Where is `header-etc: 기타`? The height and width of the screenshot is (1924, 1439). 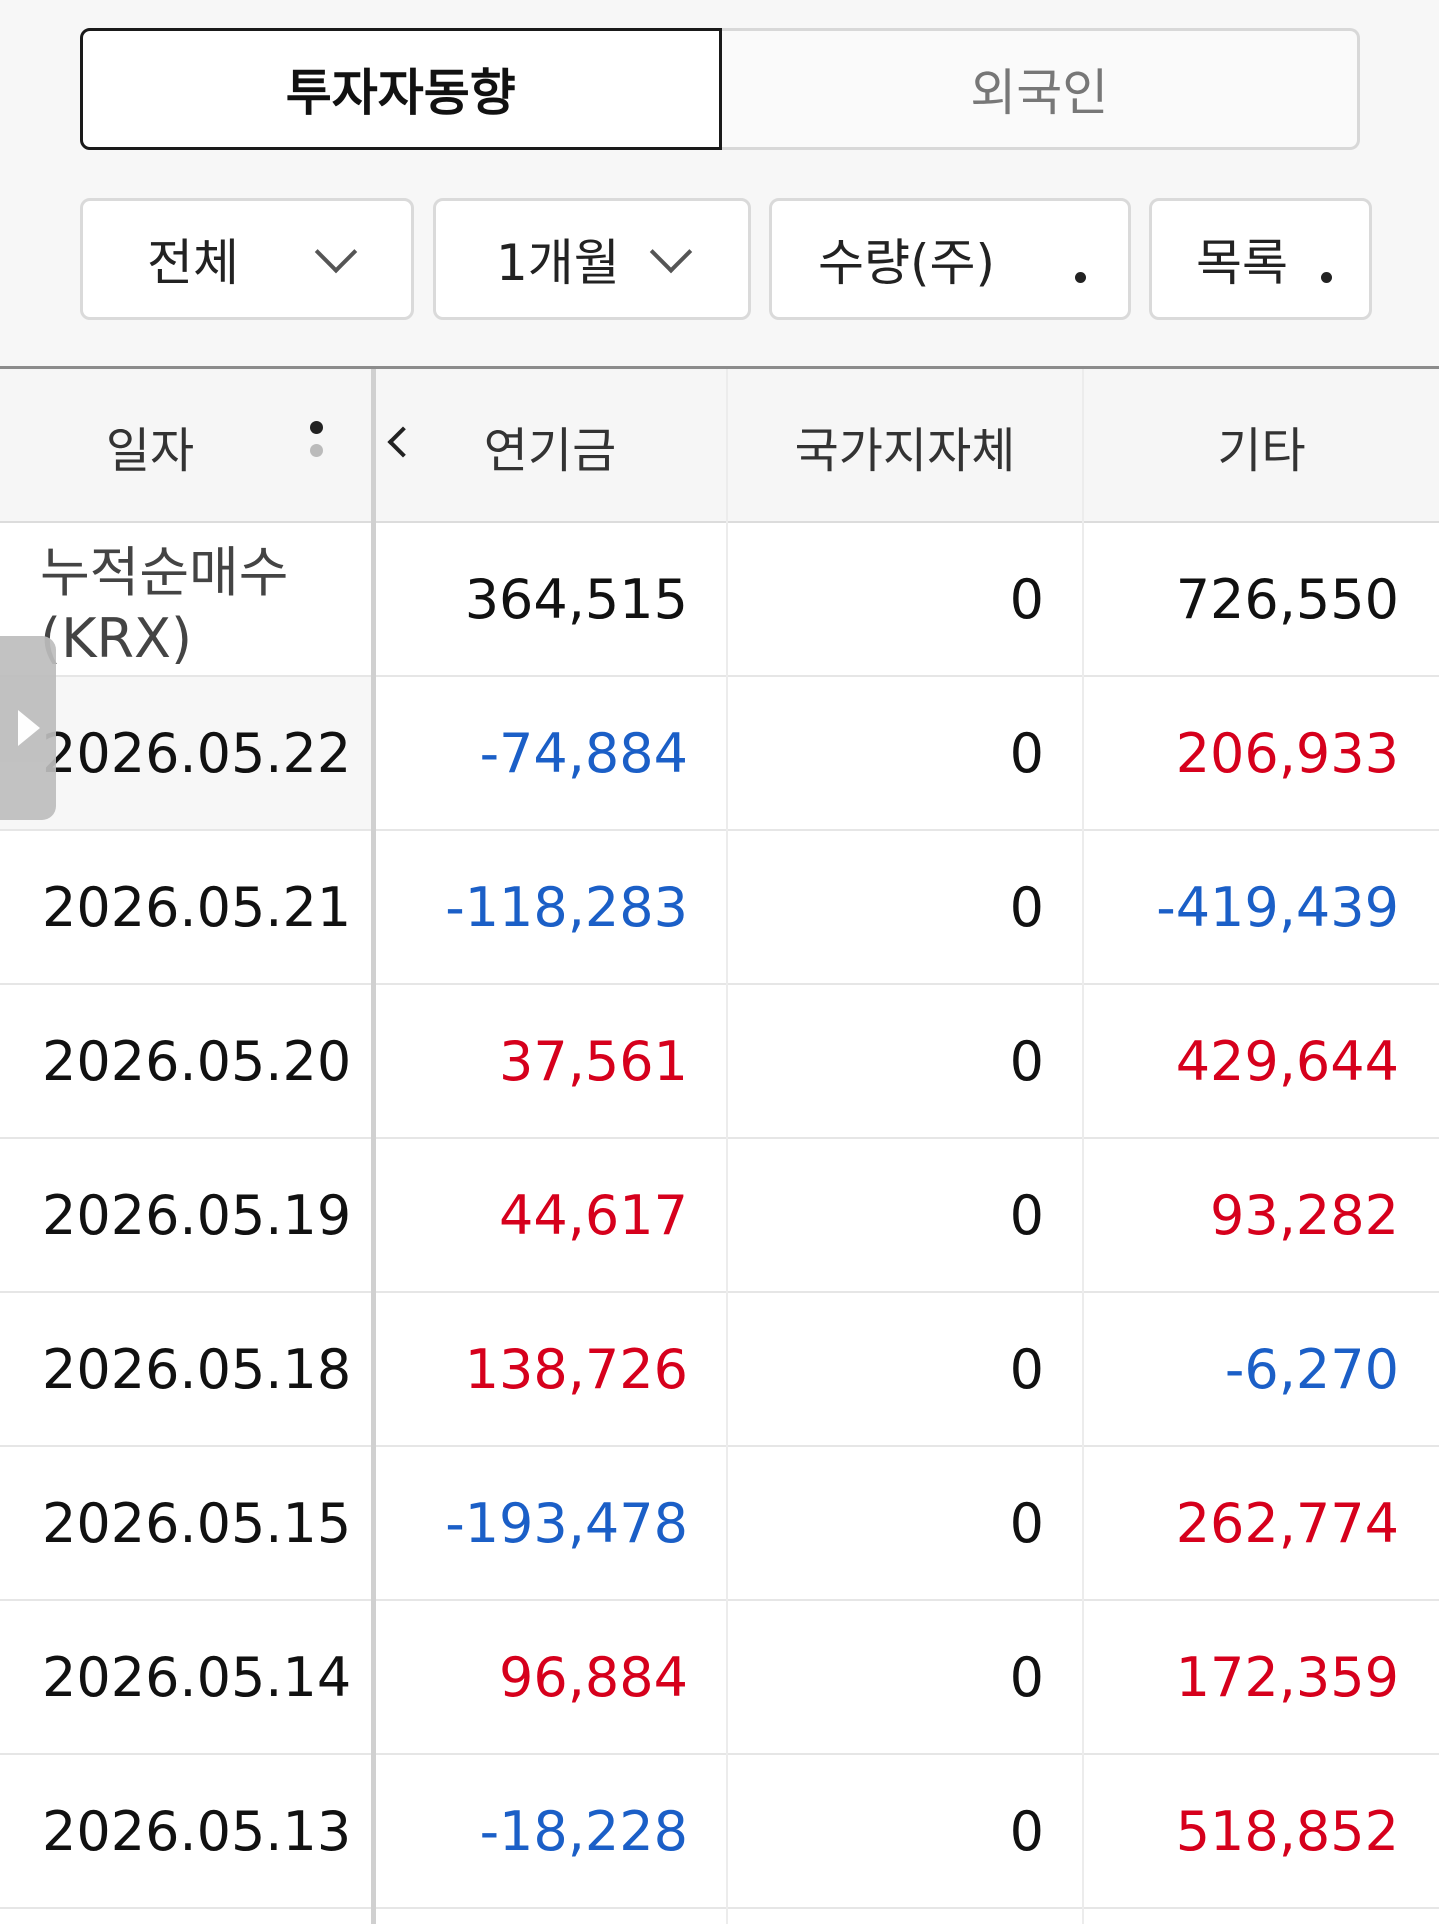
header-etc: 기타 is located at coordinates (1261, 451).